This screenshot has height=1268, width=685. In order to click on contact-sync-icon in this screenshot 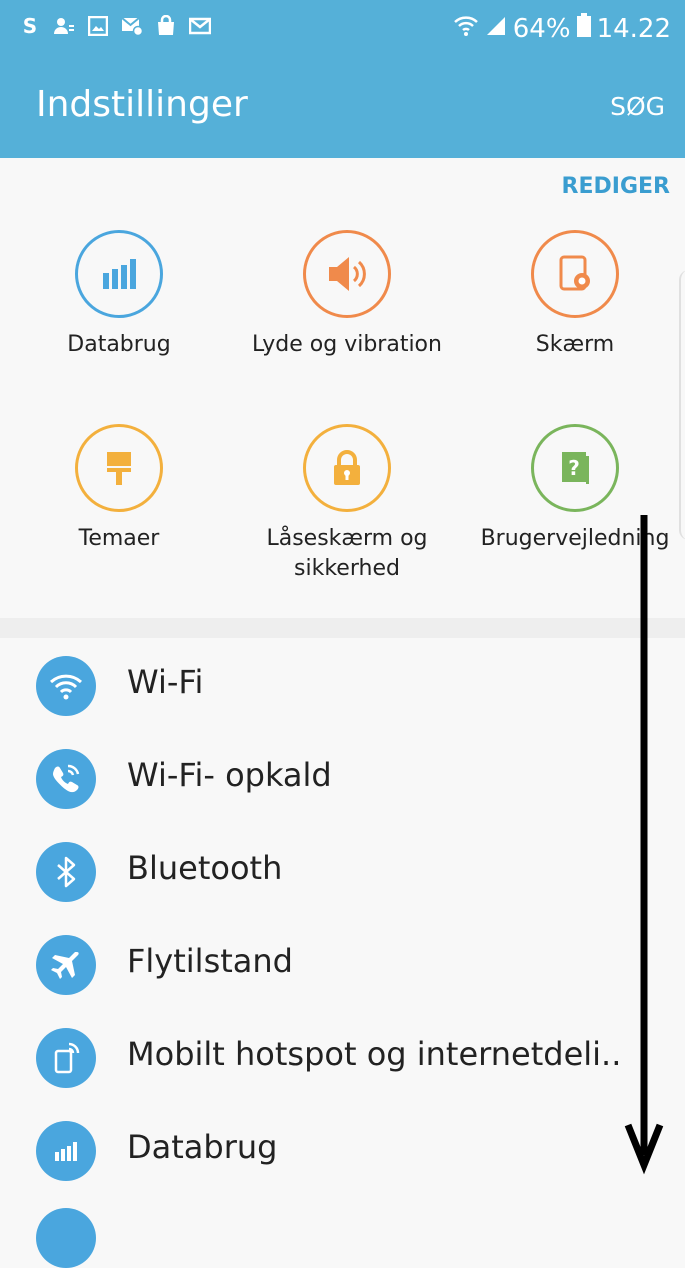, I will do `click(64, 26)`.